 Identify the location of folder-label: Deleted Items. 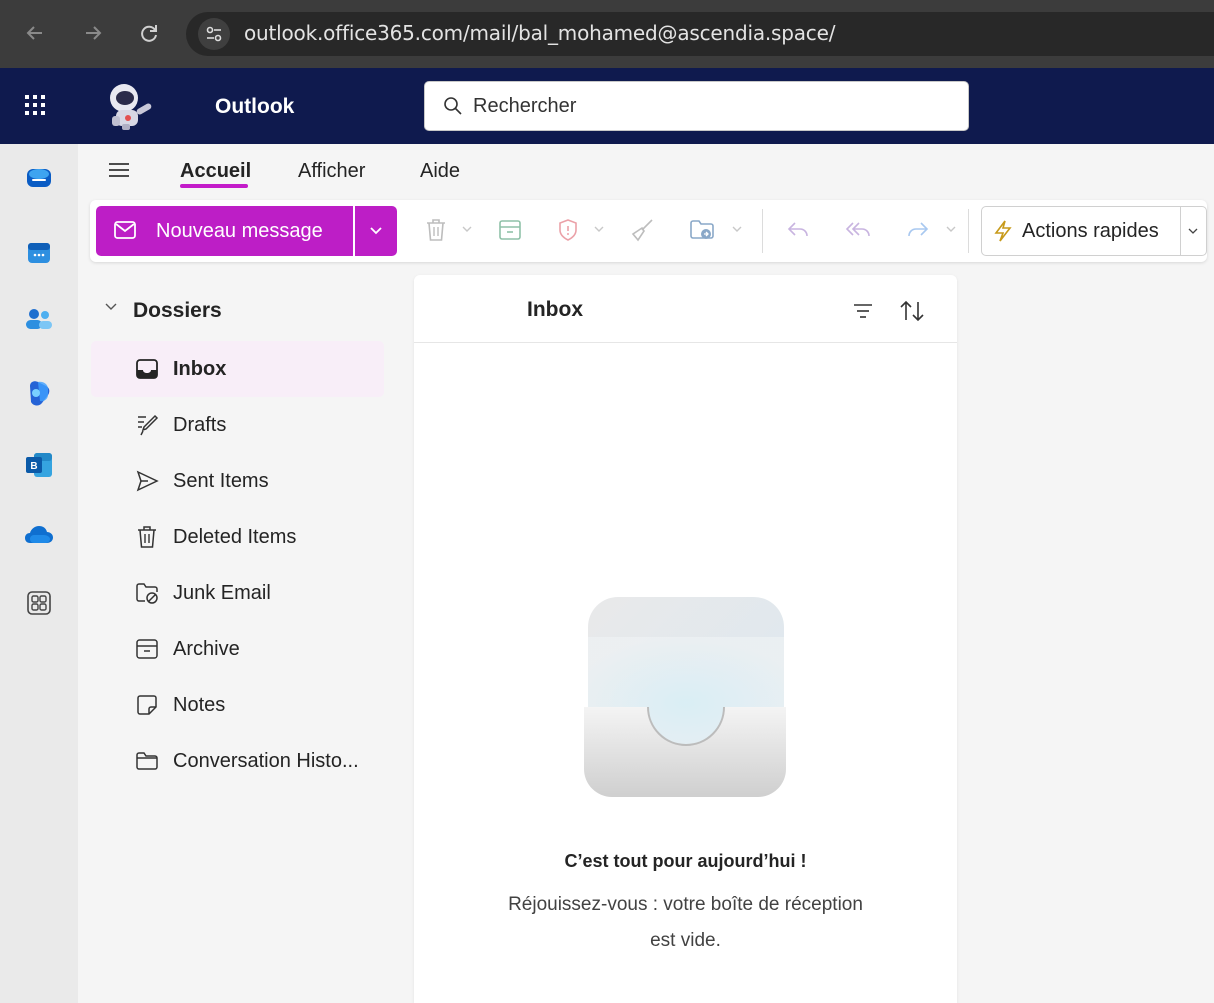
(235, 537).